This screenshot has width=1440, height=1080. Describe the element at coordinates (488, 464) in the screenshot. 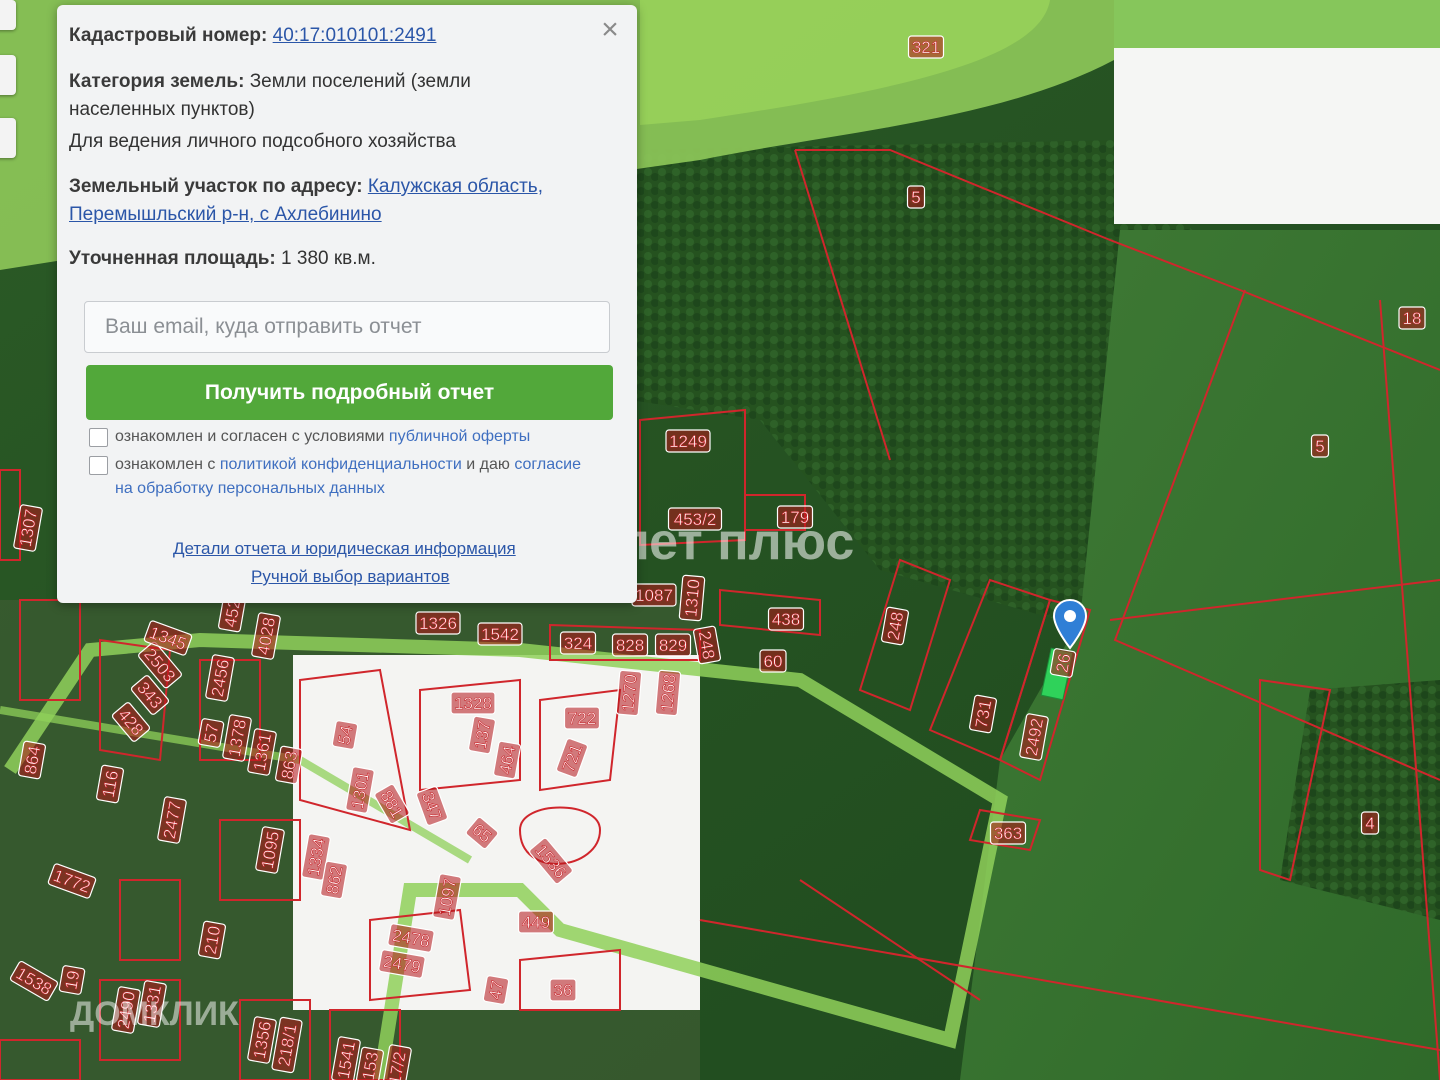

I see `privacy-consent-label-2: и даю` at that location.